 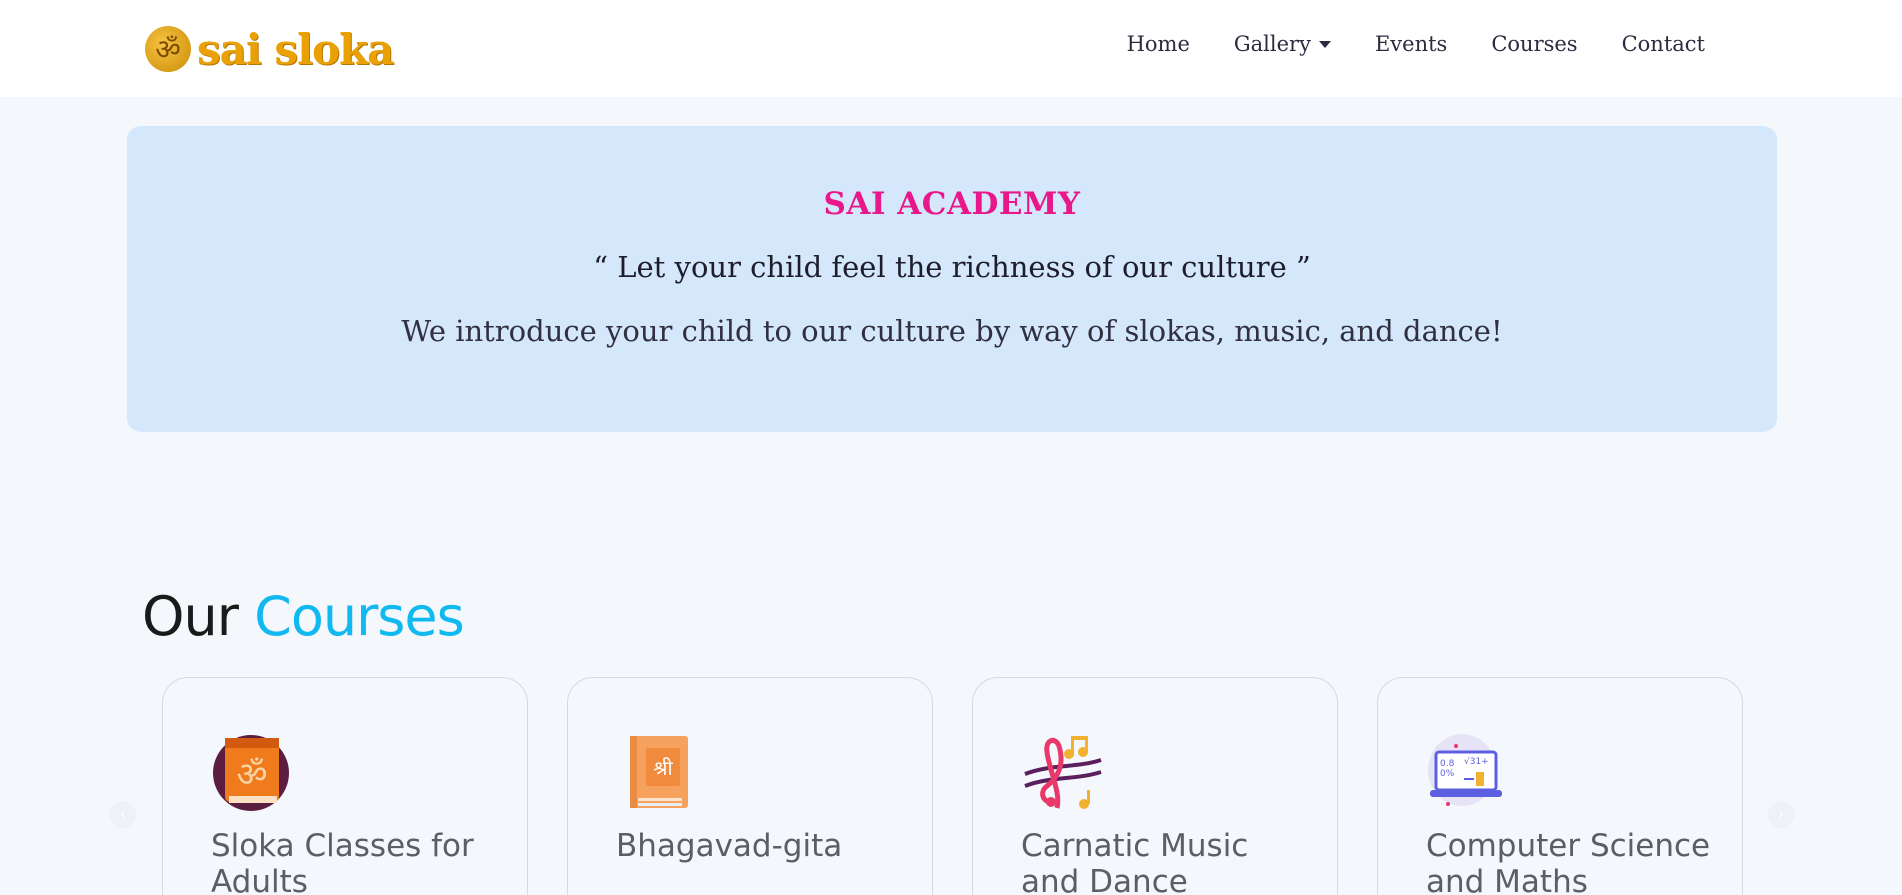 What do you see at coordinates (1324, 44) in the screenshot?
I see `caret-down-icon` at bounding box center [1324, 44].